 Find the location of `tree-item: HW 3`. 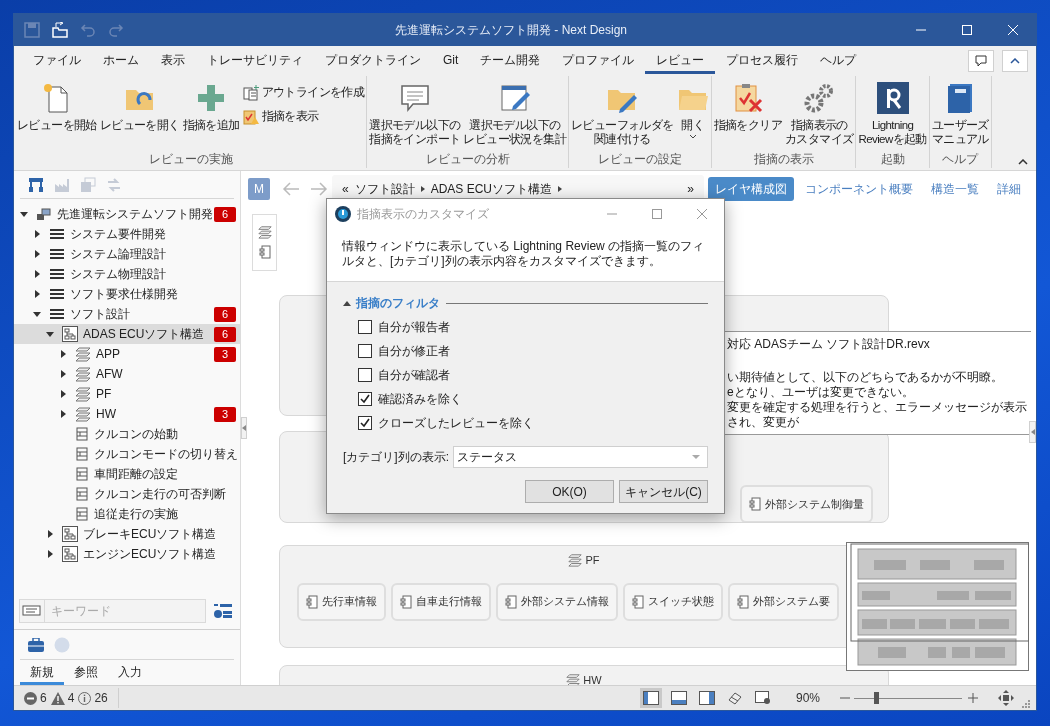

tree-item: HW 3 is located at coordinates (127, 414).